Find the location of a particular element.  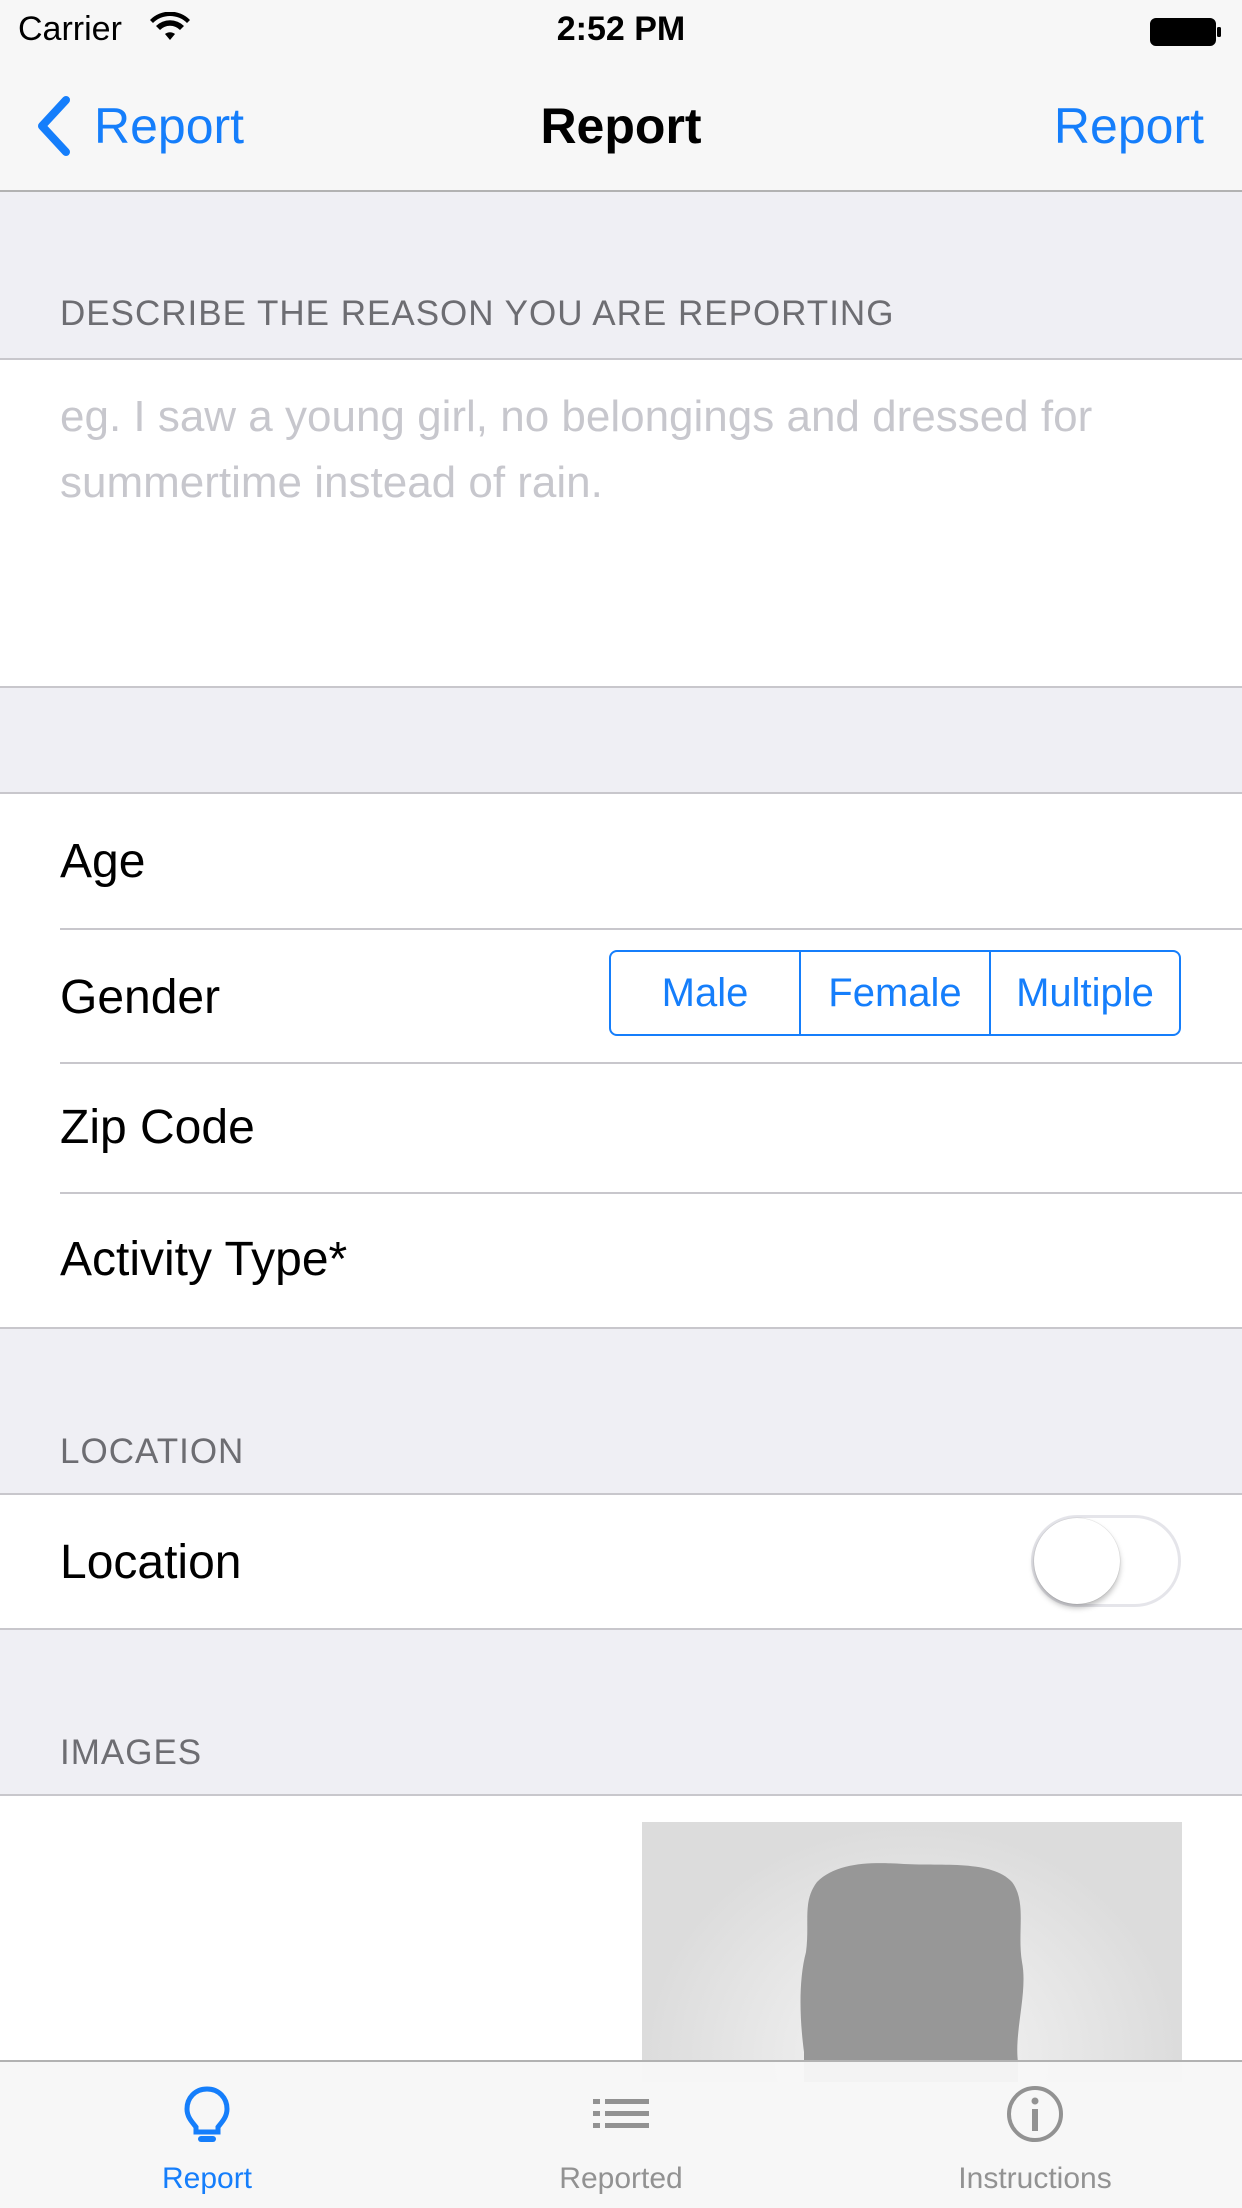

gender-label: Gender is located at coordinates (140, 997).